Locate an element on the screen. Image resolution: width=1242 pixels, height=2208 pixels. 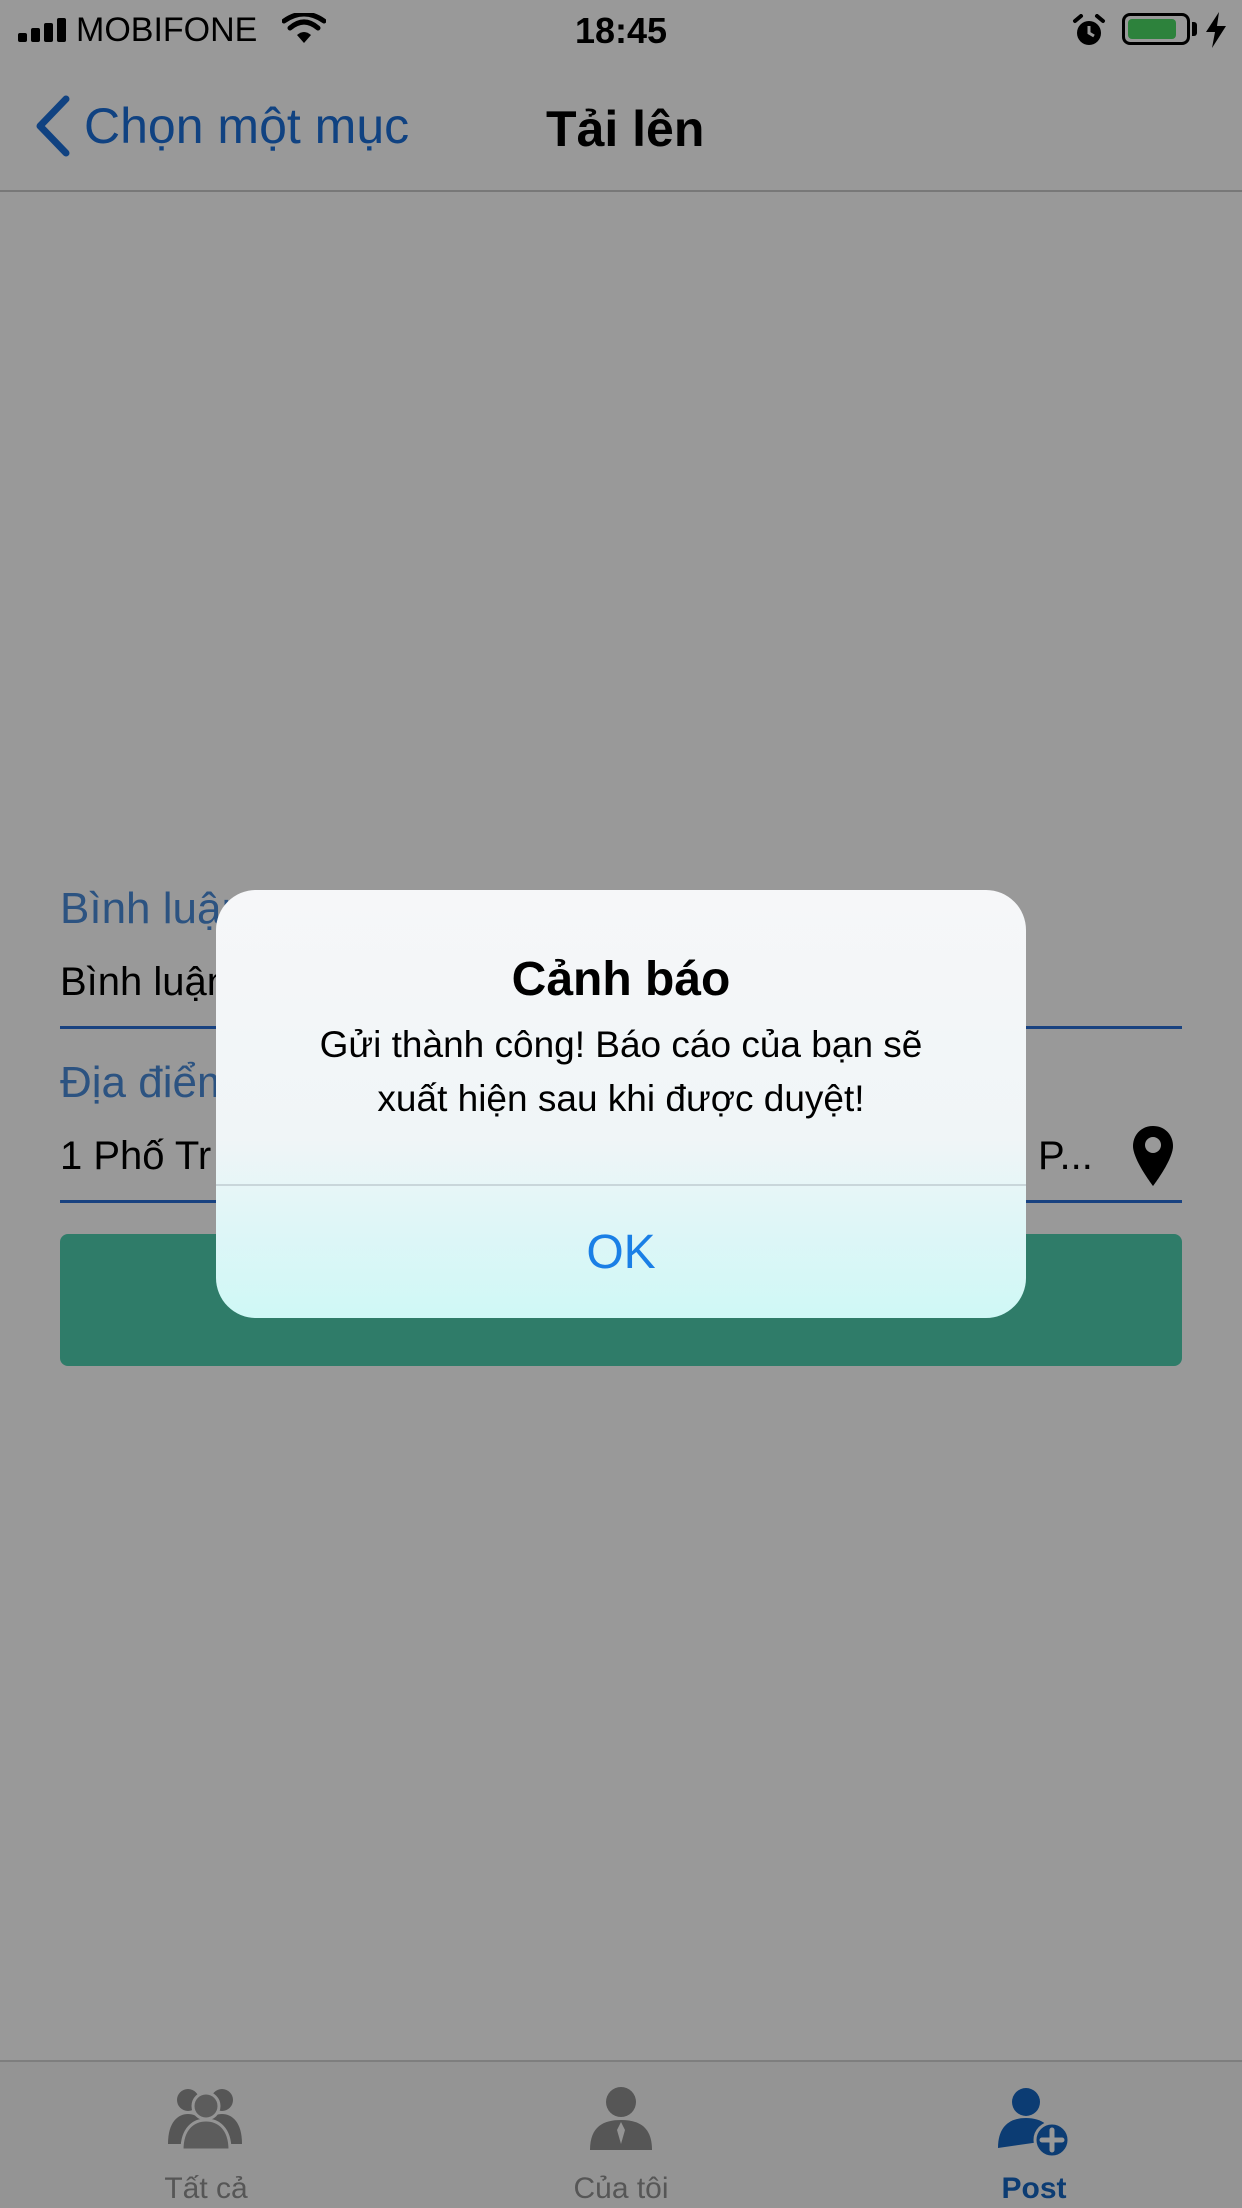
alert-message-line-1: Gửi thành công! Báo cáo của bạn sẽ is located at coordinates (621, 1044).